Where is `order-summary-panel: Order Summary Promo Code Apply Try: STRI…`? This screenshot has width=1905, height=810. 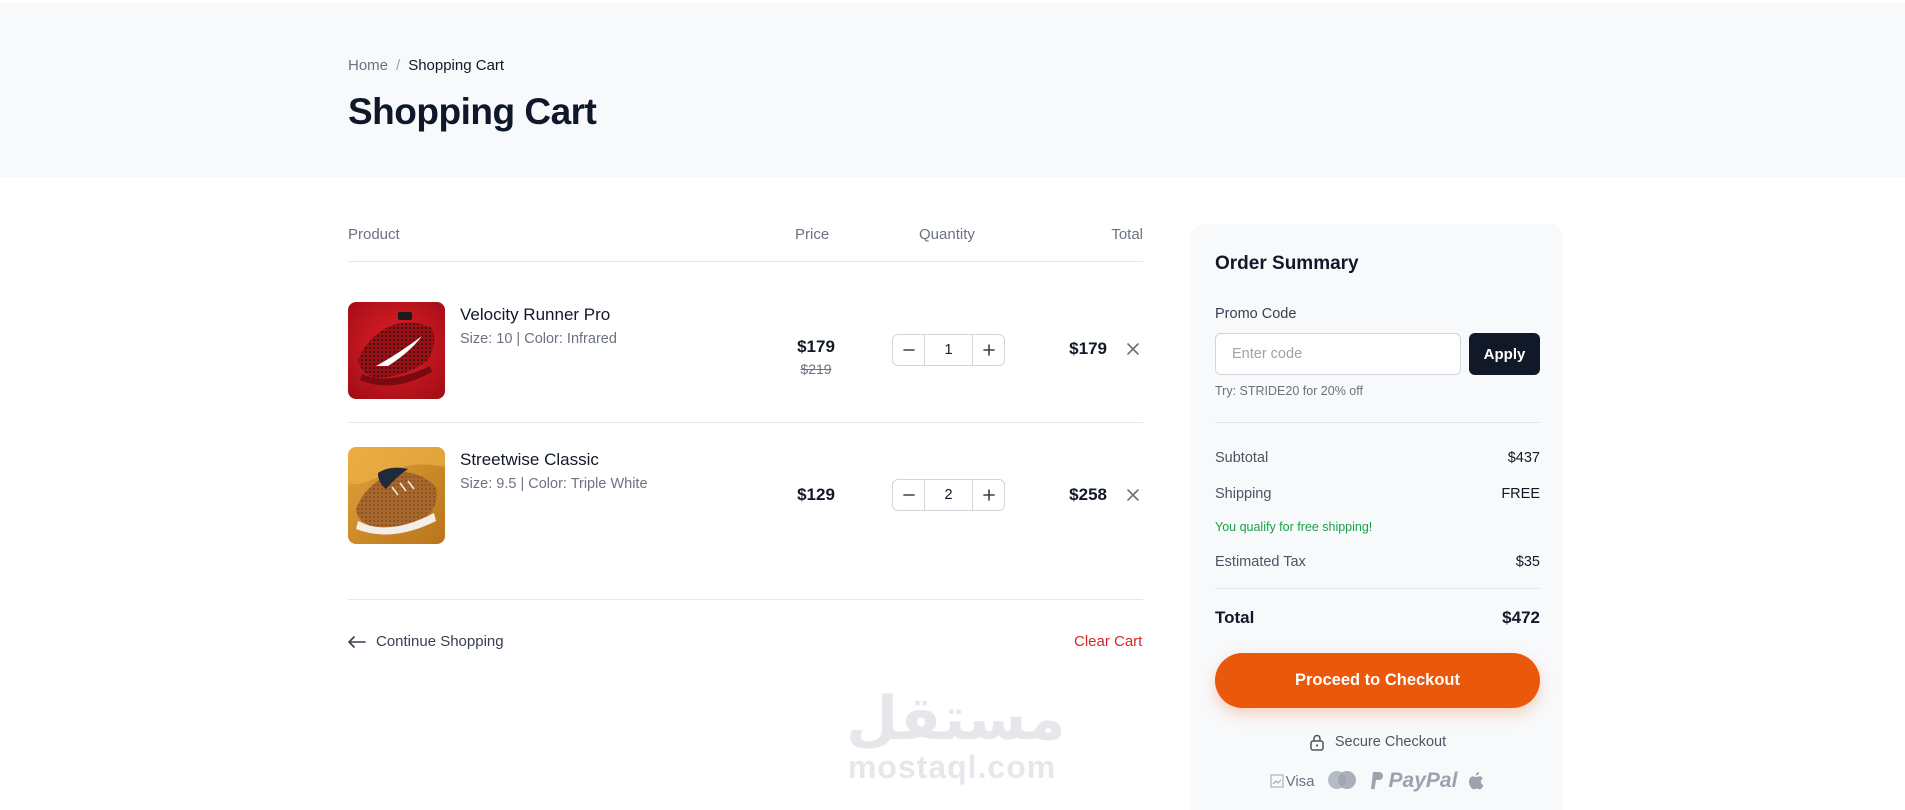 order-summary-panel: Order Summary Promo Code Apply Try: STRI… is located at coordinates (1377, 517).